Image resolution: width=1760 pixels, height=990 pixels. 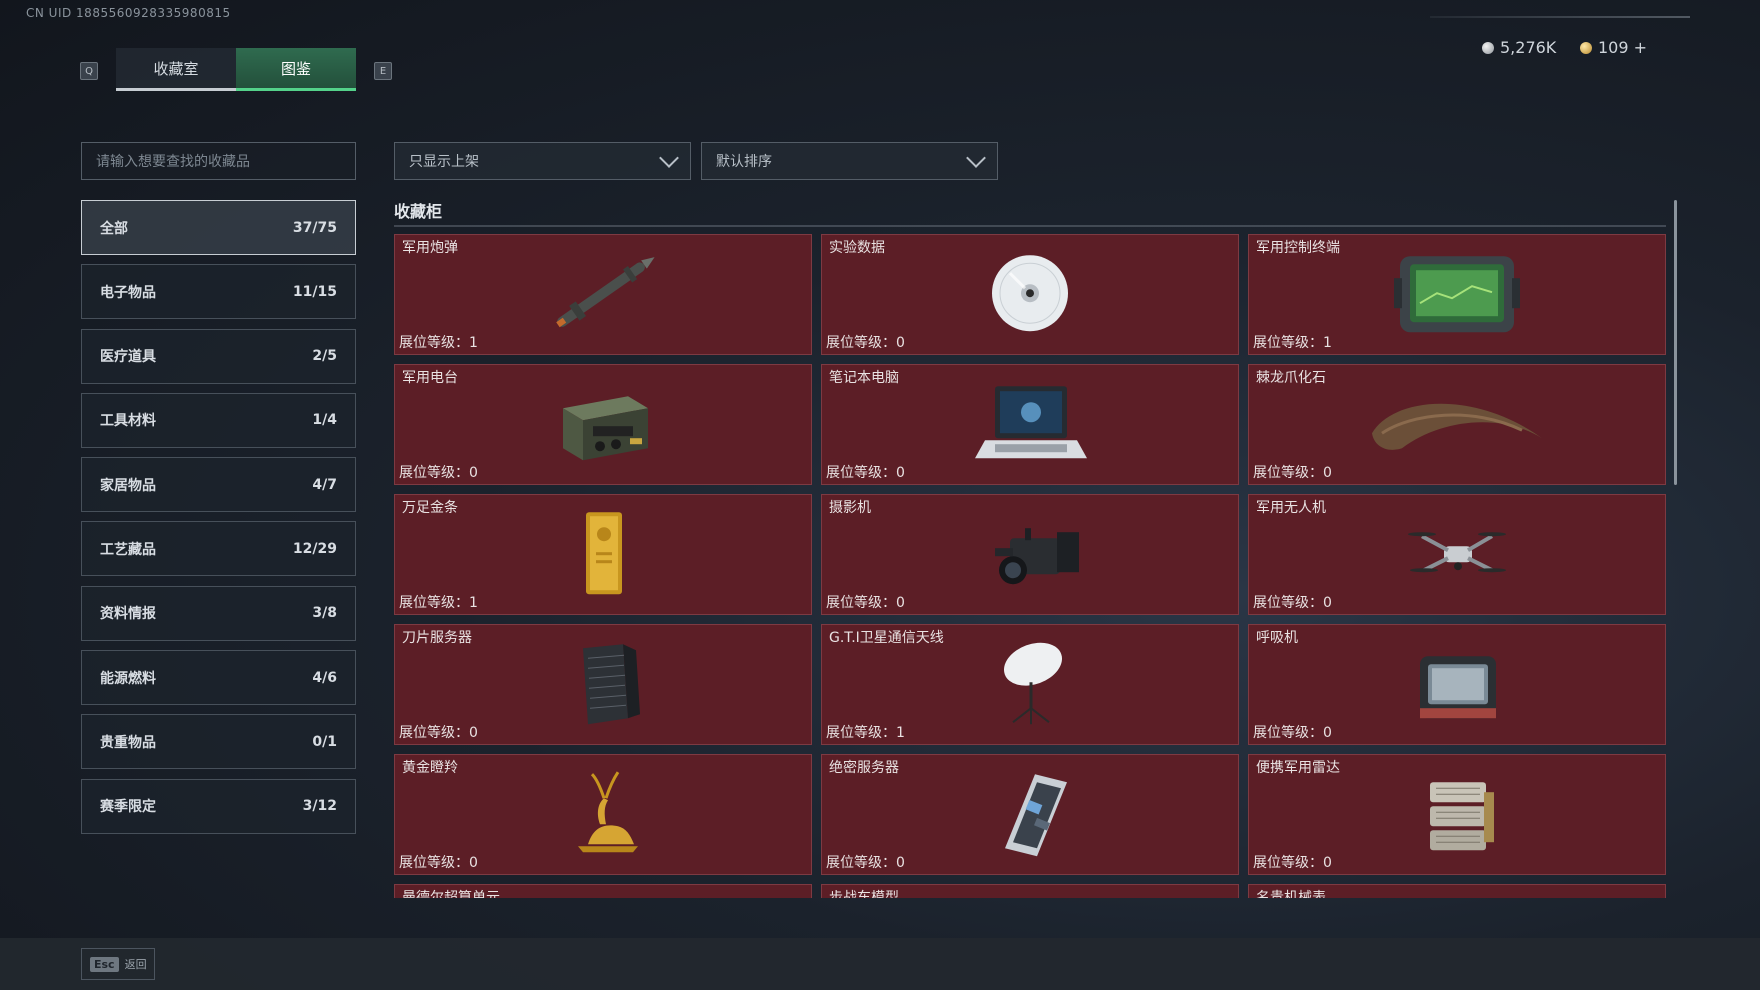 I want to click on radio-icon, so click(x=603, y=423).